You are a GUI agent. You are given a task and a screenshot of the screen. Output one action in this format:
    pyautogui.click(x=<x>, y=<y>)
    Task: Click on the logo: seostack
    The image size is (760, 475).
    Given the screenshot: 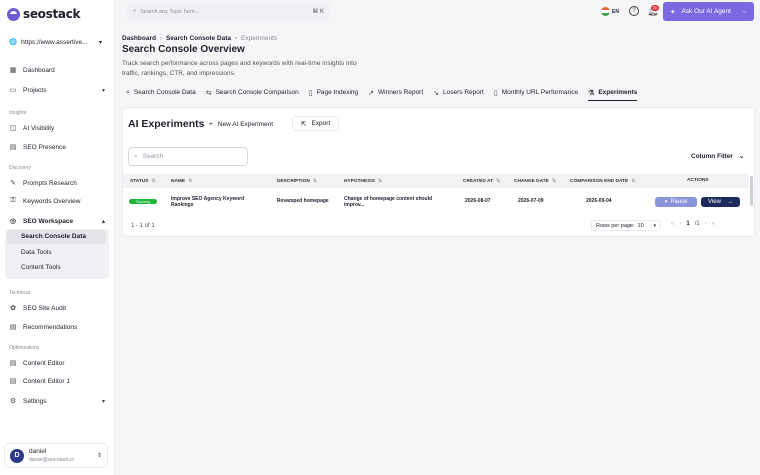 What is the action you would take?
    pyautogui.click(x=44, y=14)
    